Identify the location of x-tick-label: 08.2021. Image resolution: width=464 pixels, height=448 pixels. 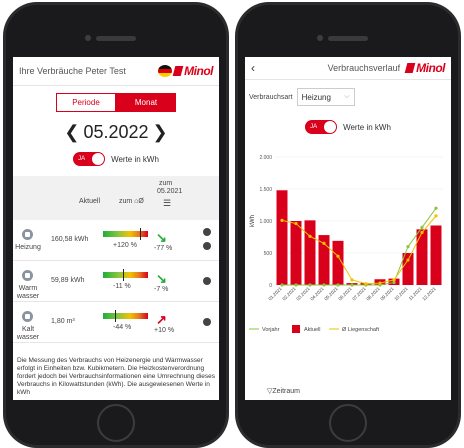
(373, 294).